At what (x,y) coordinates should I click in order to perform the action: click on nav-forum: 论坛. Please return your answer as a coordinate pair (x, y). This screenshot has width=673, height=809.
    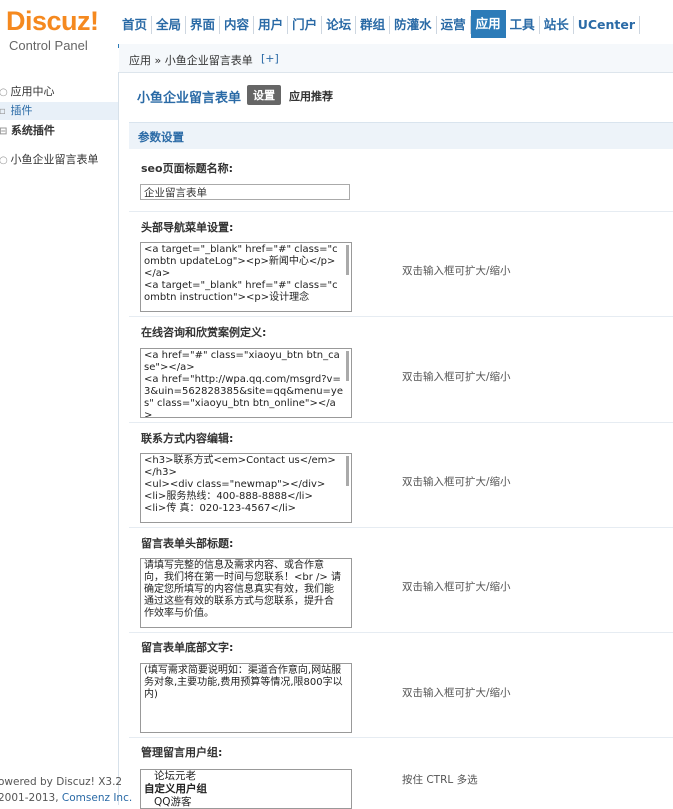
    Looking at the image, I should click on (339, 25).